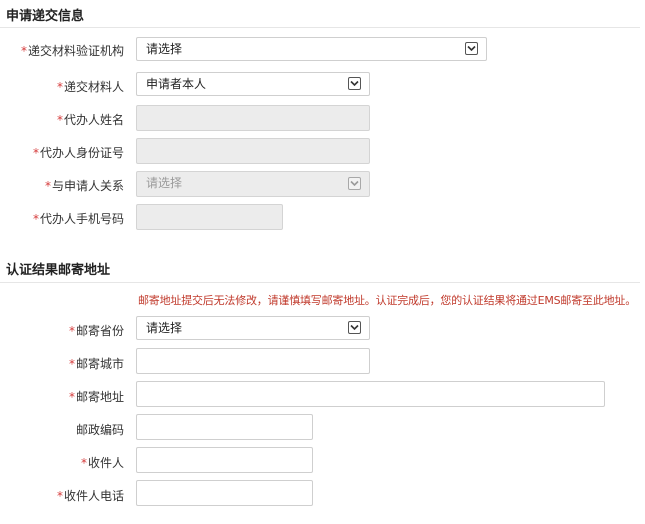 The image size is (645, 524). I want to click on city-input, so click(253, 361).